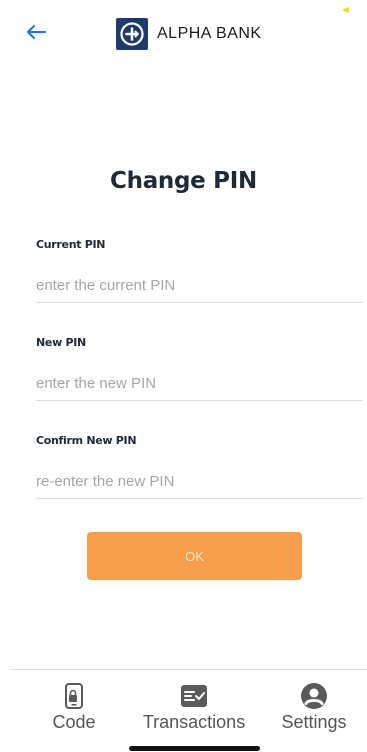  I want to click on status-indicator-icon, so click(345, 10).